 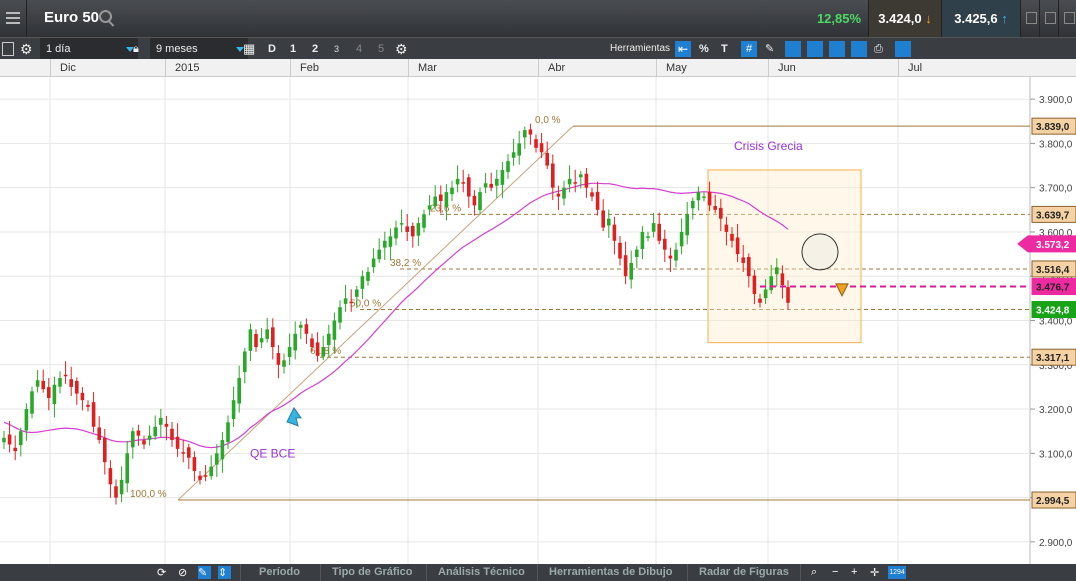 I want to click on zoom-badge: 1294, so click(x=897, y=572).